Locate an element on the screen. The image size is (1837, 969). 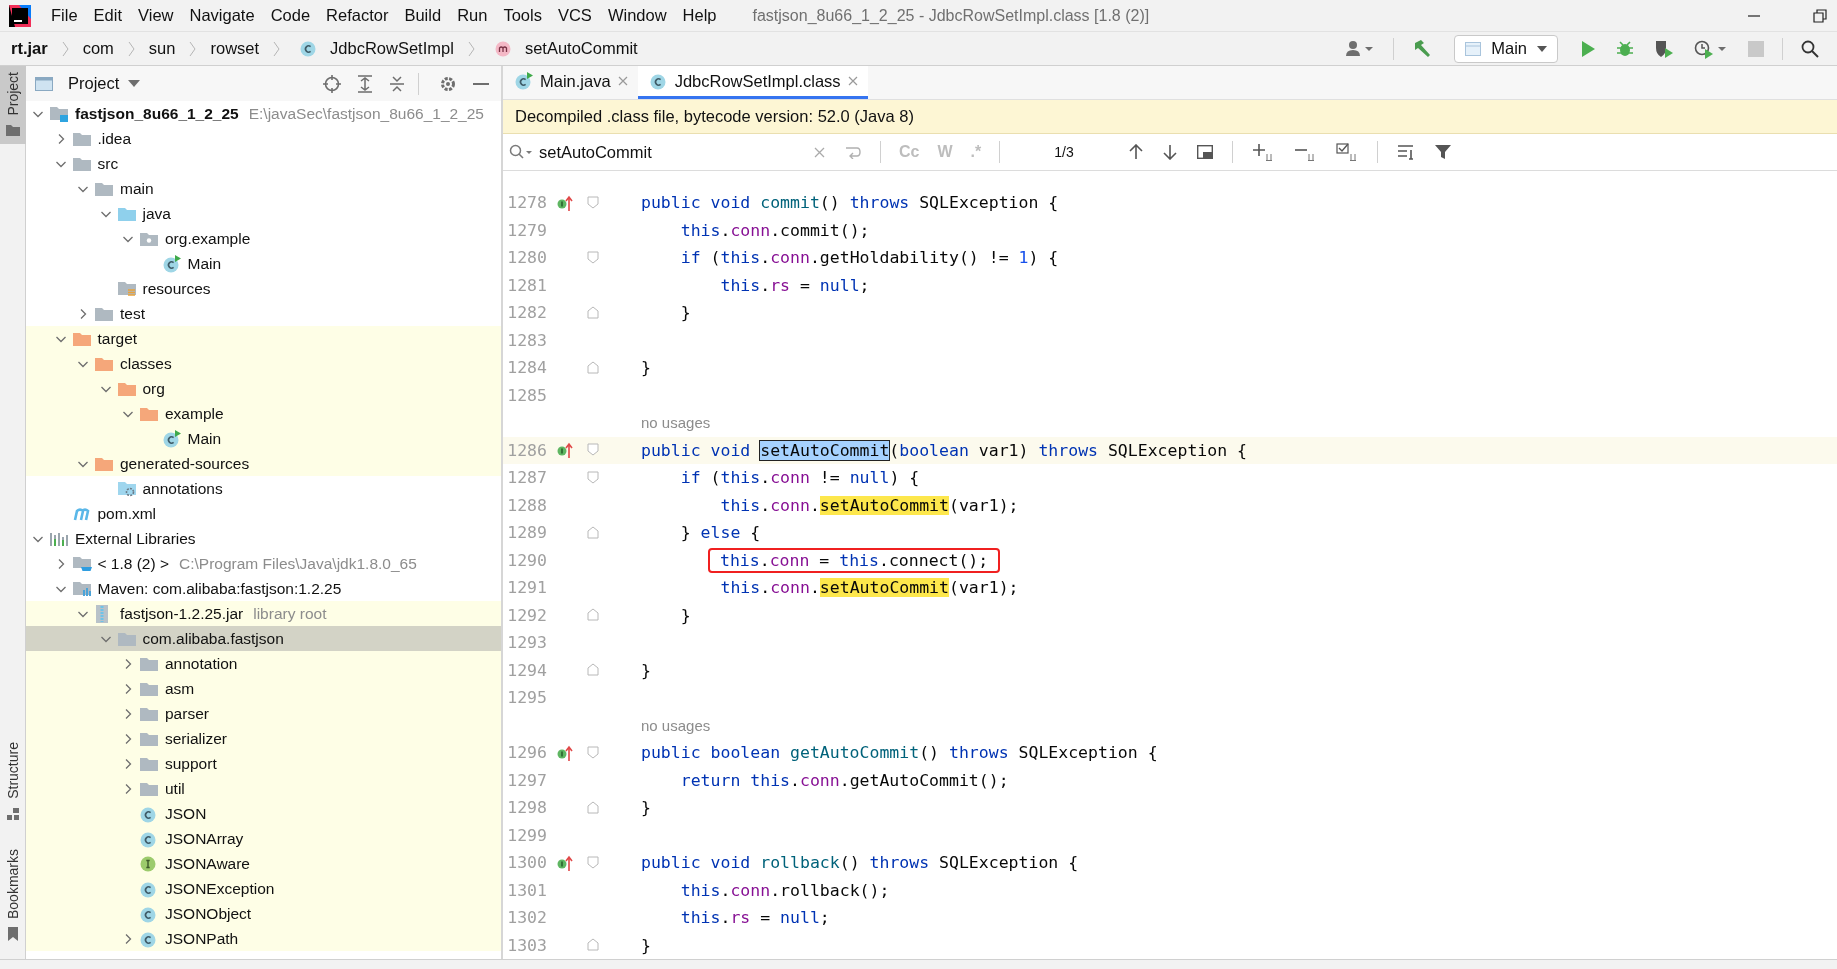
menu-item: Navigate is located at coordinates (222, 15).